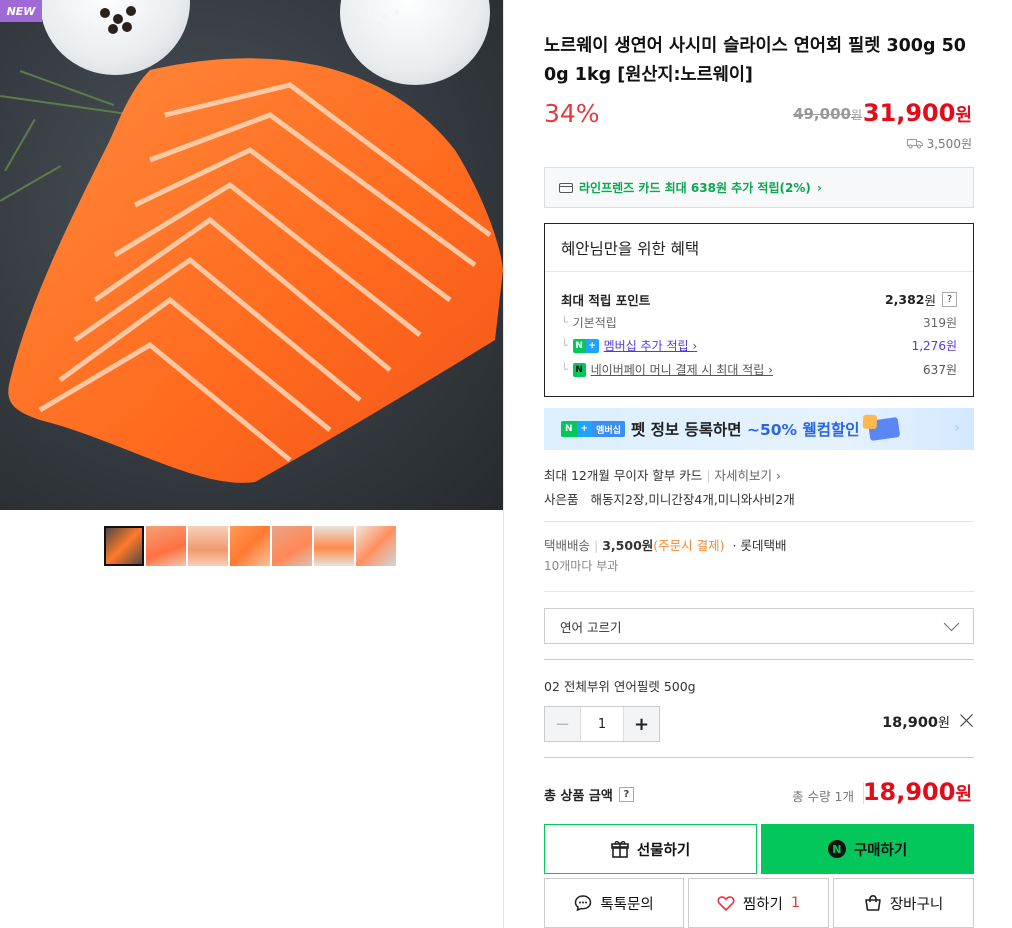 The width and height of the screenshot is (1012, 928). Describe the element at coordinates (563, 724) in the screenshot. I see `decrease-button: −` at that location.